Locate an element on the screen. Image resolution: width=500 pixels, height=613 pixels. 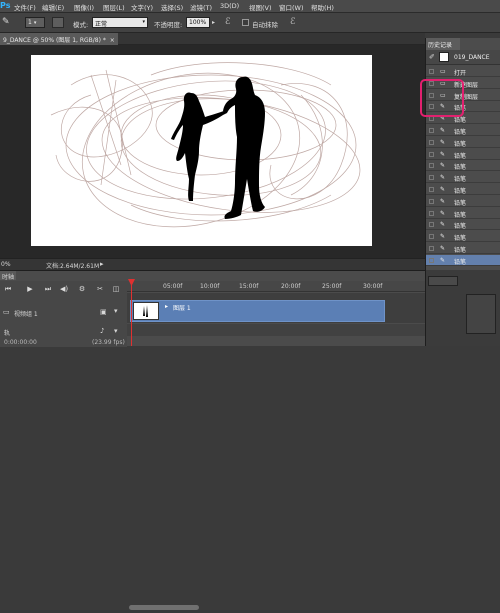
opacity-field: 100% is located at coordinates (198, 22).